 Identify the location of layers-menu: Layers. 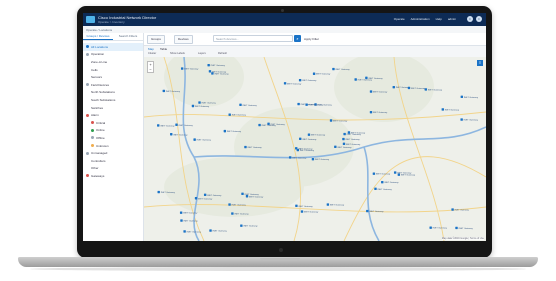
(202, 53).